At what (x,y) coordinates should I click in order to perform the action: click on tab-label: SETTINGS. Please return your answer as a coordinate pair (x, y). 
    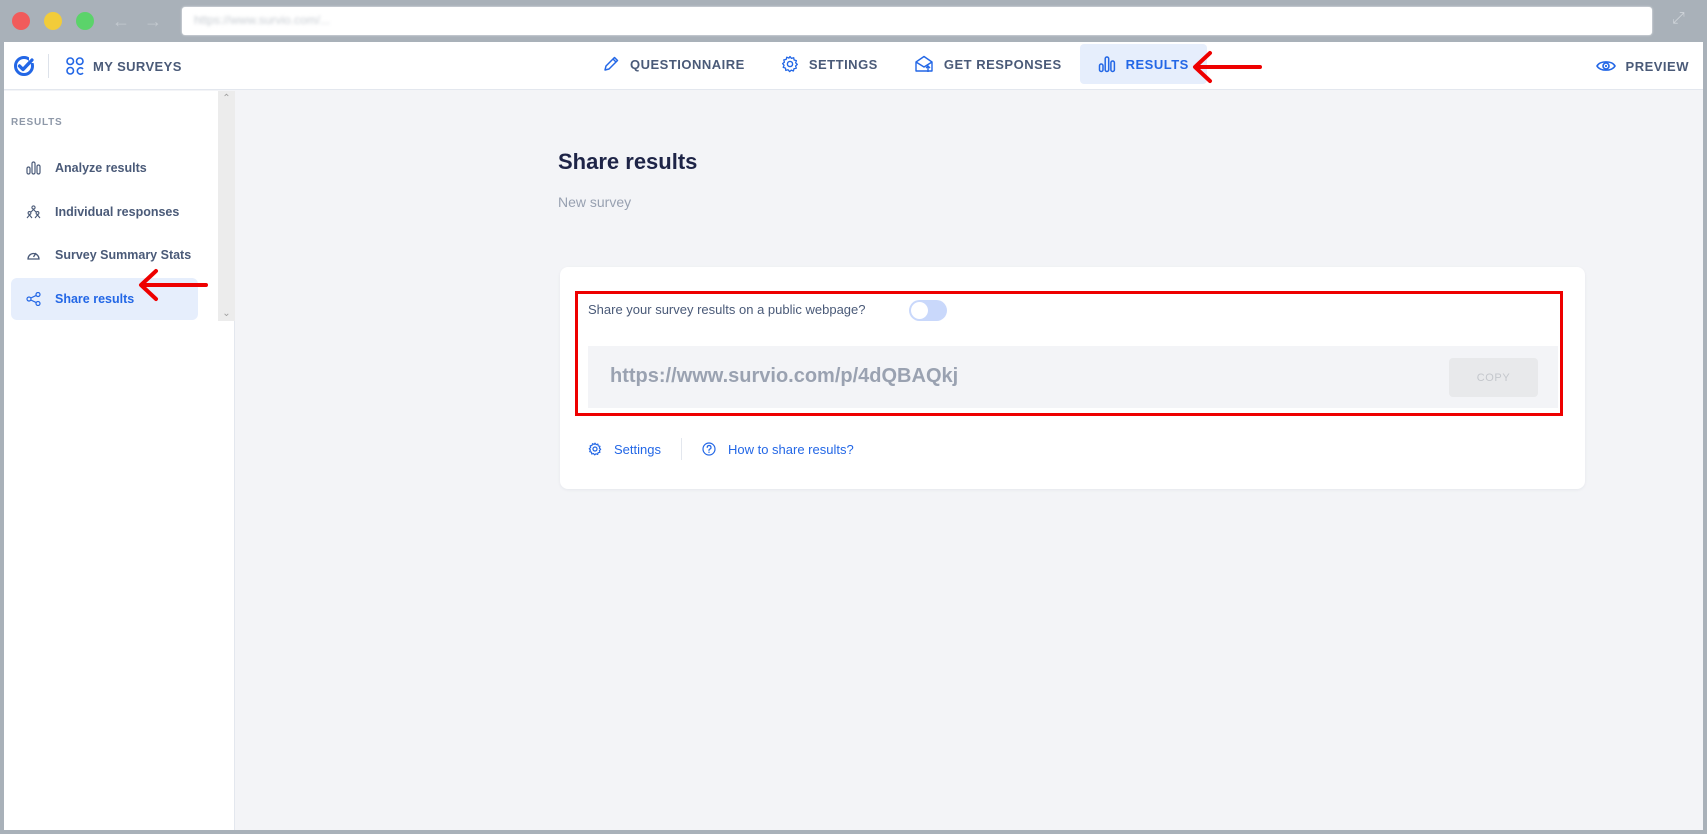
    Looking at the image, I should click on (843, 64).